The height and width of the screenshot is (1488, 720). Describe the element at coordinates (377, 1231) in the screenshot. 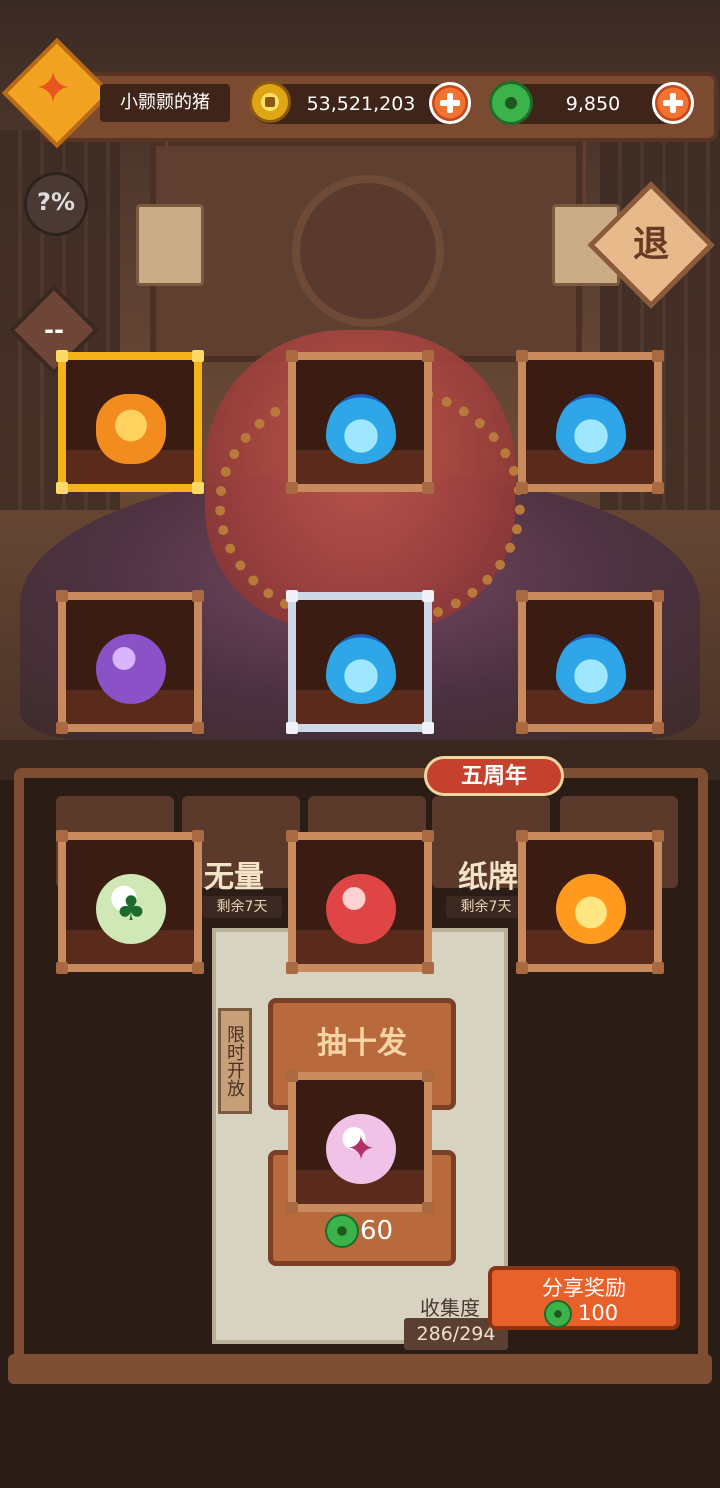

I see `draw-single-price: 60` at that location.